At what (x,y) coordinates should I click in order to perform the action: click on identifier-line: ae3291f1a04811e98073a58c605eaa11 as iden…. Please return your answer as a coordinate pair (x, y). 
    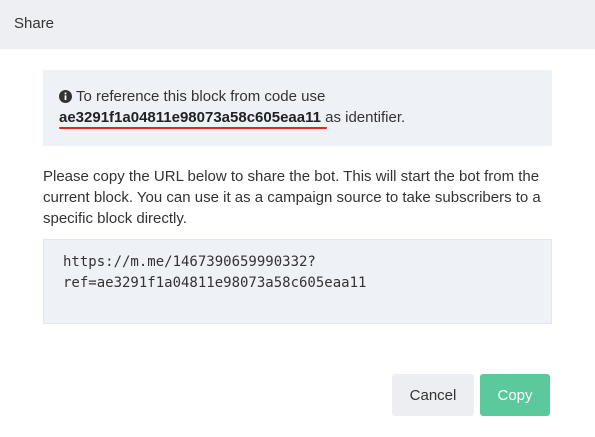
    Looking at the image, I should click on (232, 117).